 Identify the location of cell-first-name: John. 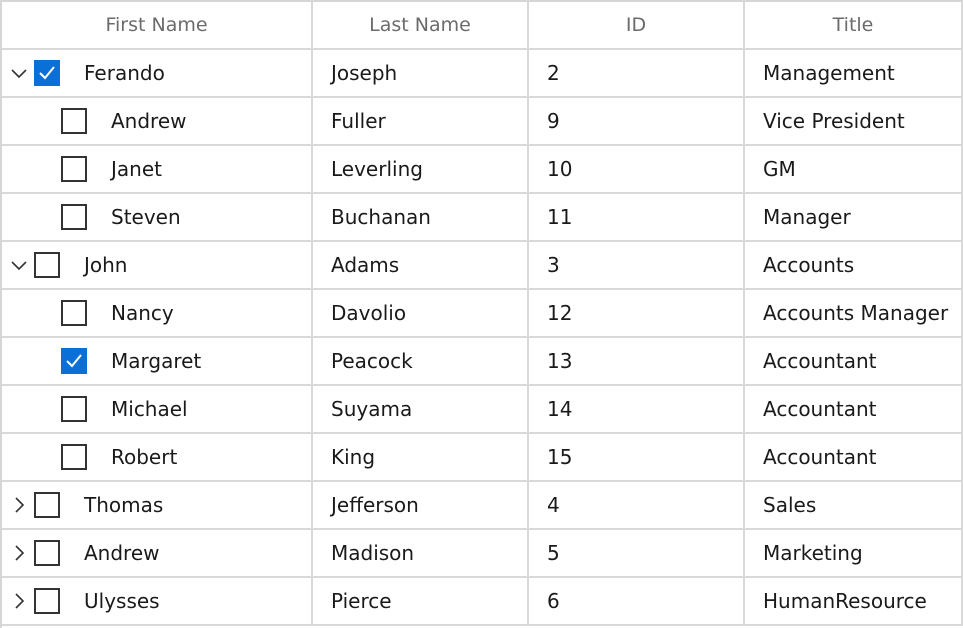
(157, 265).